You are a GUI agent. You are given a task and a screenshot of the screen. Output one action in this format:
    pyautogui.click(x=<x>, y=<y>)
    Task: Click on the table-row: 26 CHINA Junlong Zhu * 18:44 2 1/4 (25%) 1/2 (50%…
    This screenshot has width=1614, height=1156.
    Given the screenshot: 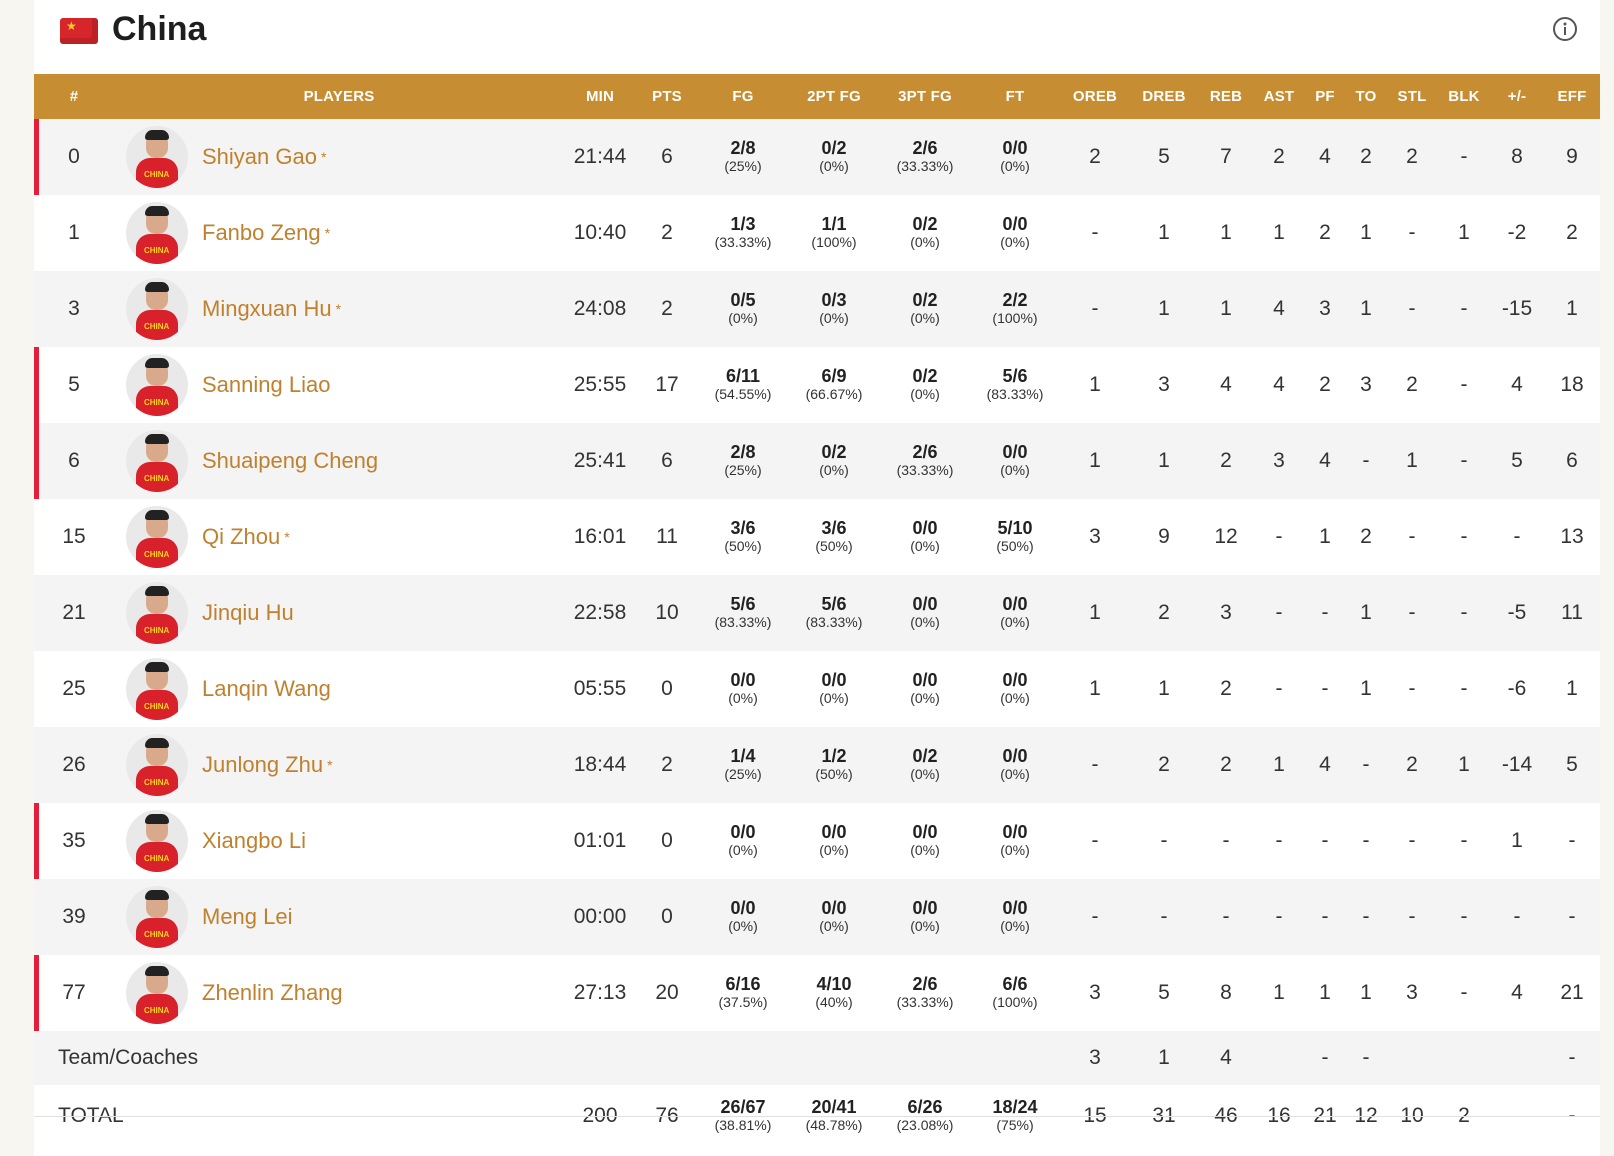 What is the action you would take?
    pyautogui.click(x=817, y=765)
    